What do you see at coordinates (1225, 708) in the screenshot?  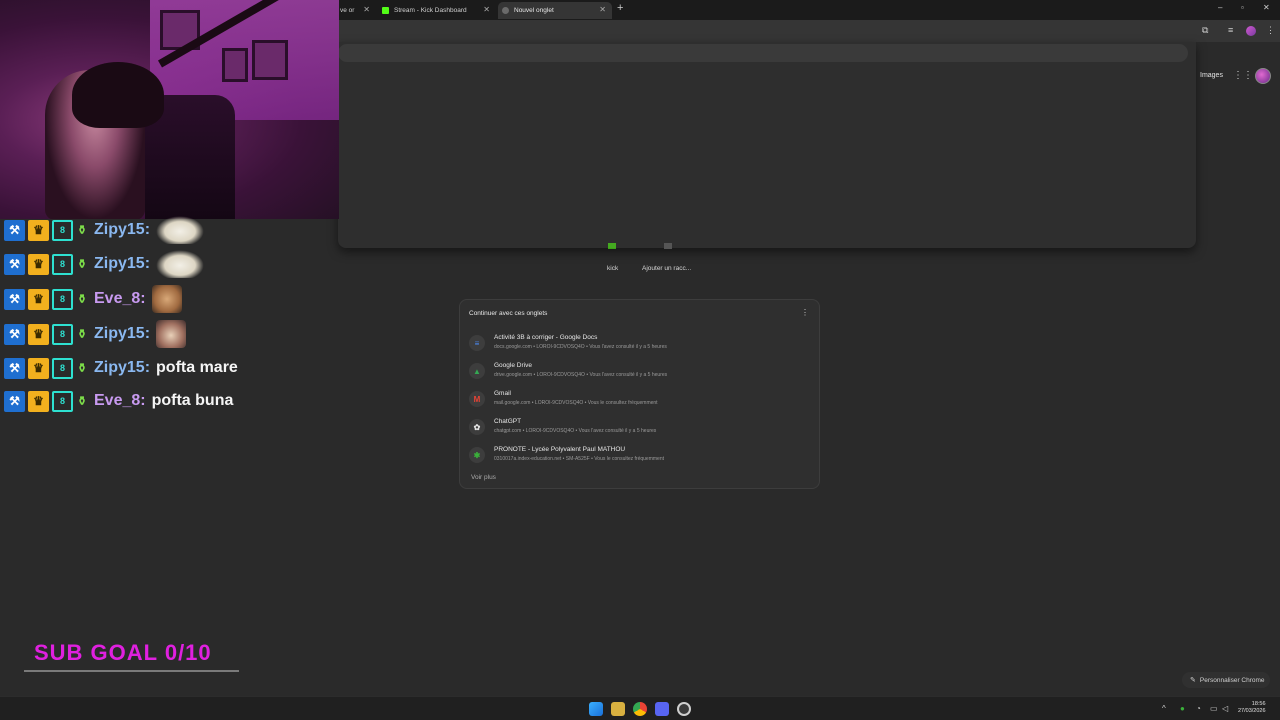 I see `volume-icon: ◁` at bounding box center [1225, 708].